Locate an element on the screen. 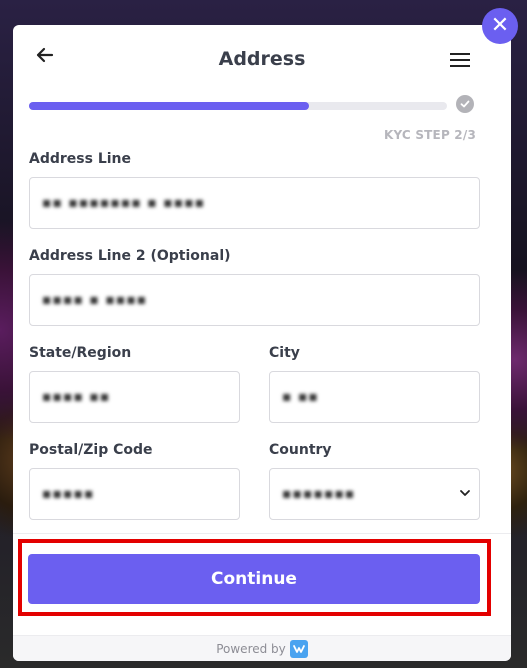 This screenshot has height=668, width=527. powered-by: Powered by is located at coordinates (262, 649).